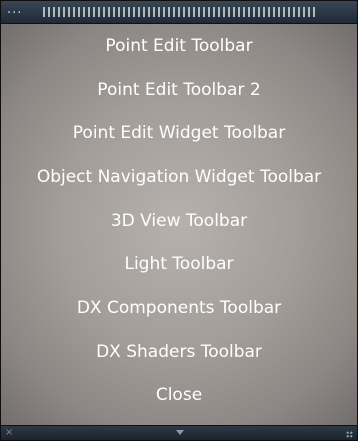 The width and height of the screenshot is (358, 441). I want to click on menu-item-point-edit-toolbar: Point Edit Toolbar, so click(179, 46).